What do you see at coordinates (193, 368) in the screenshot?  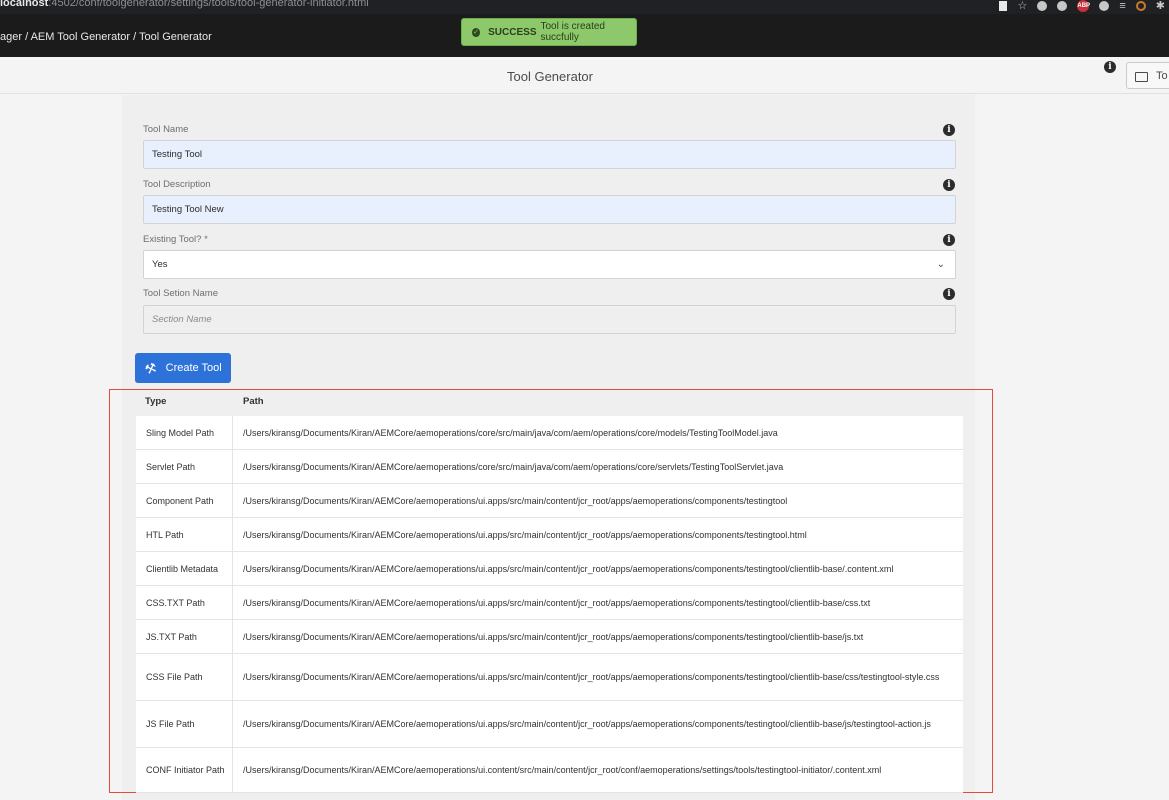 I see `create-tool-button-label: Create Tool` at bounding box center [193, 368].